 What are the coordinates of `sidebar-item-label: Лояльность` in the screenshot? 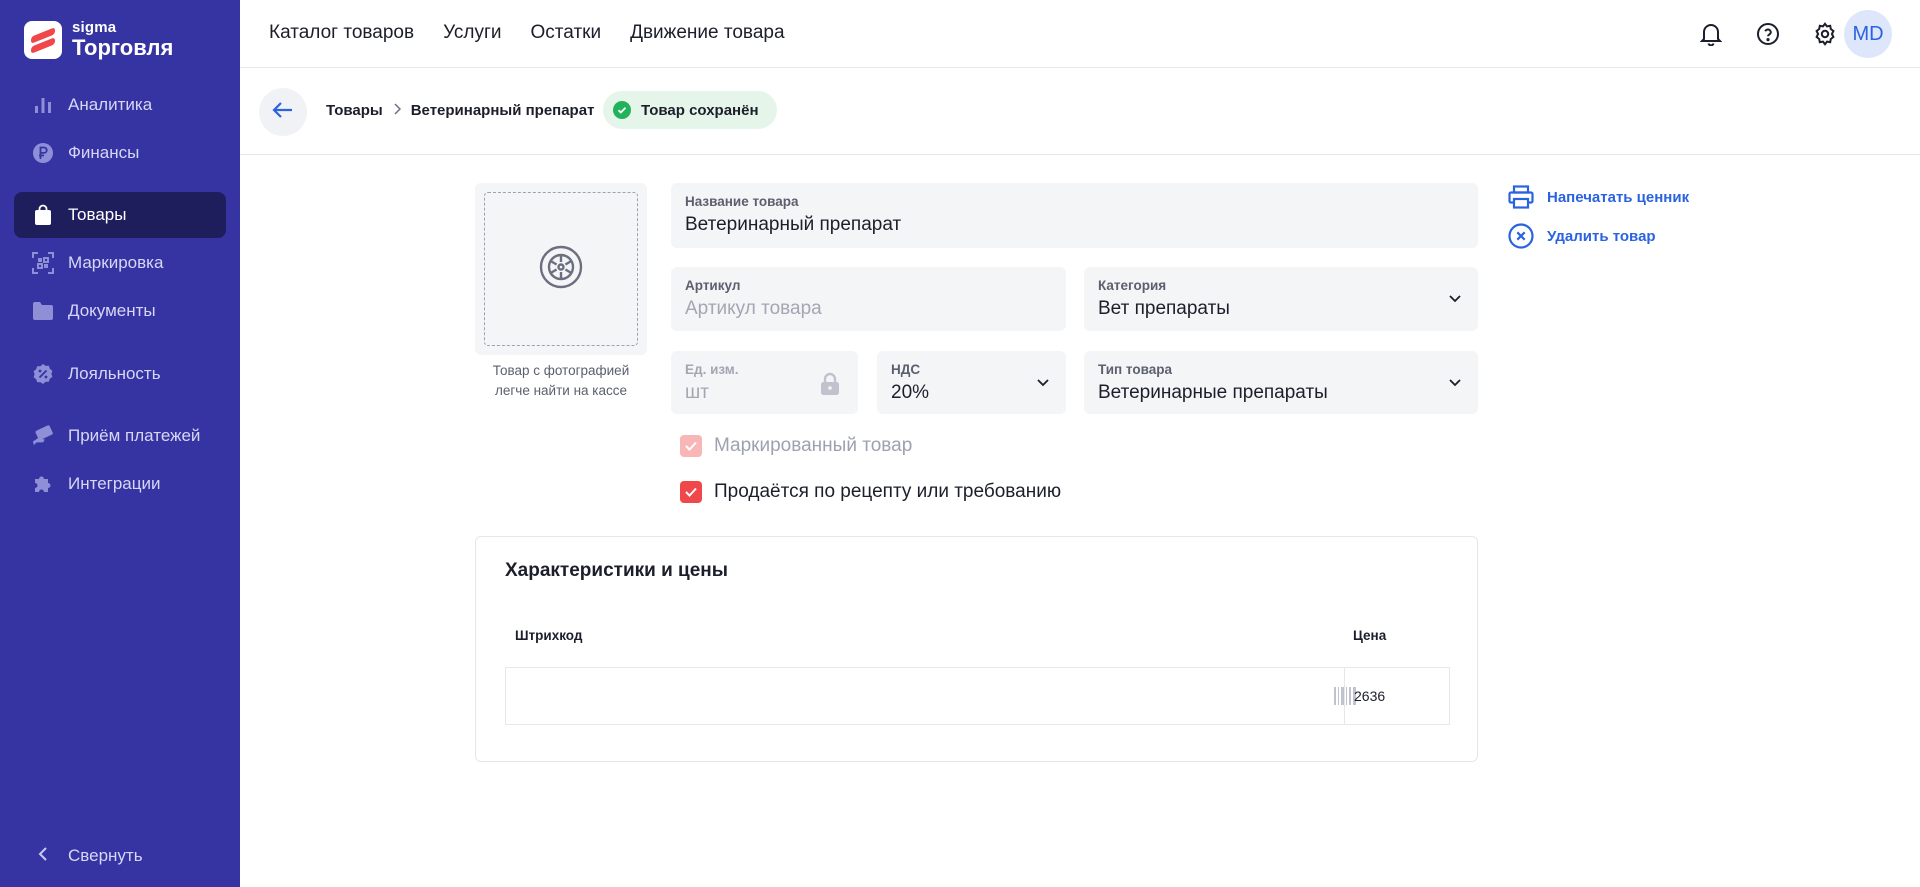 It's located at (114, 373).